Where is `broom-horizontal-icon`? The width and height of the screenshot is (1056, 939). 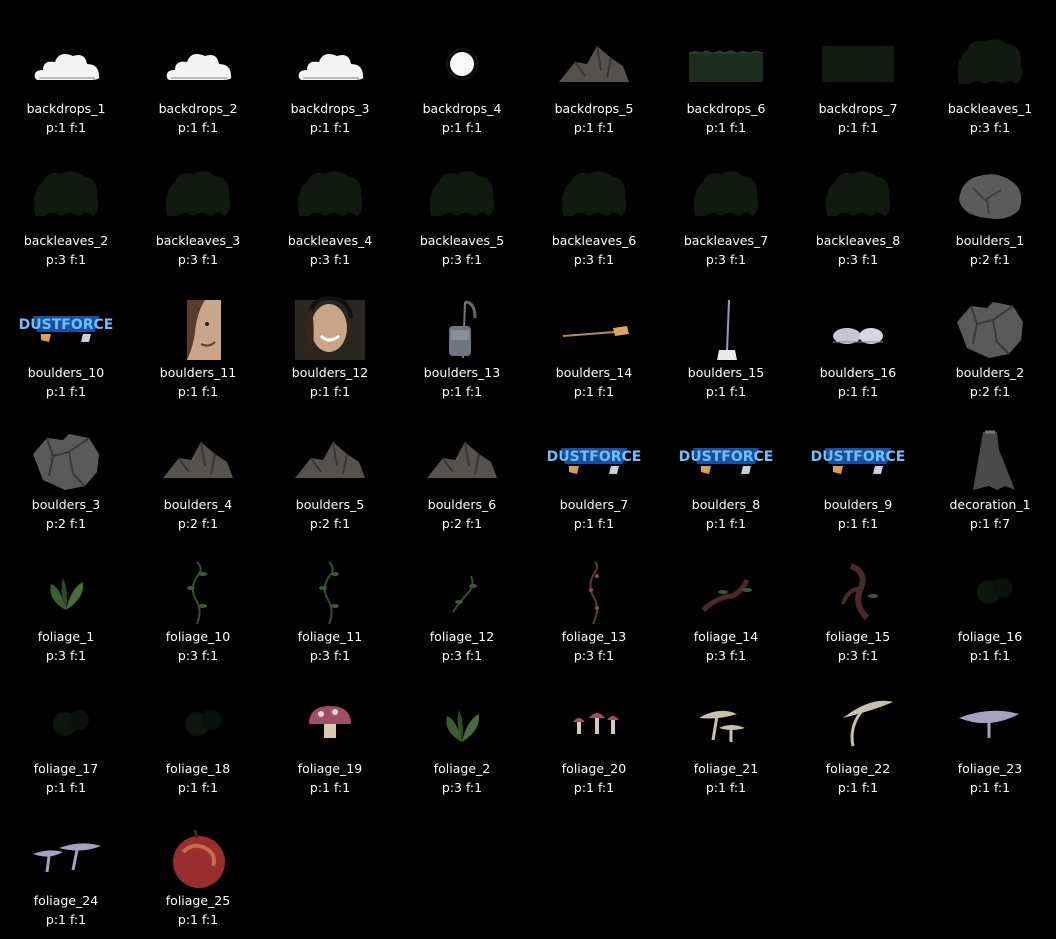 broom-horizontal-icon is located at coordinates (594, 312).